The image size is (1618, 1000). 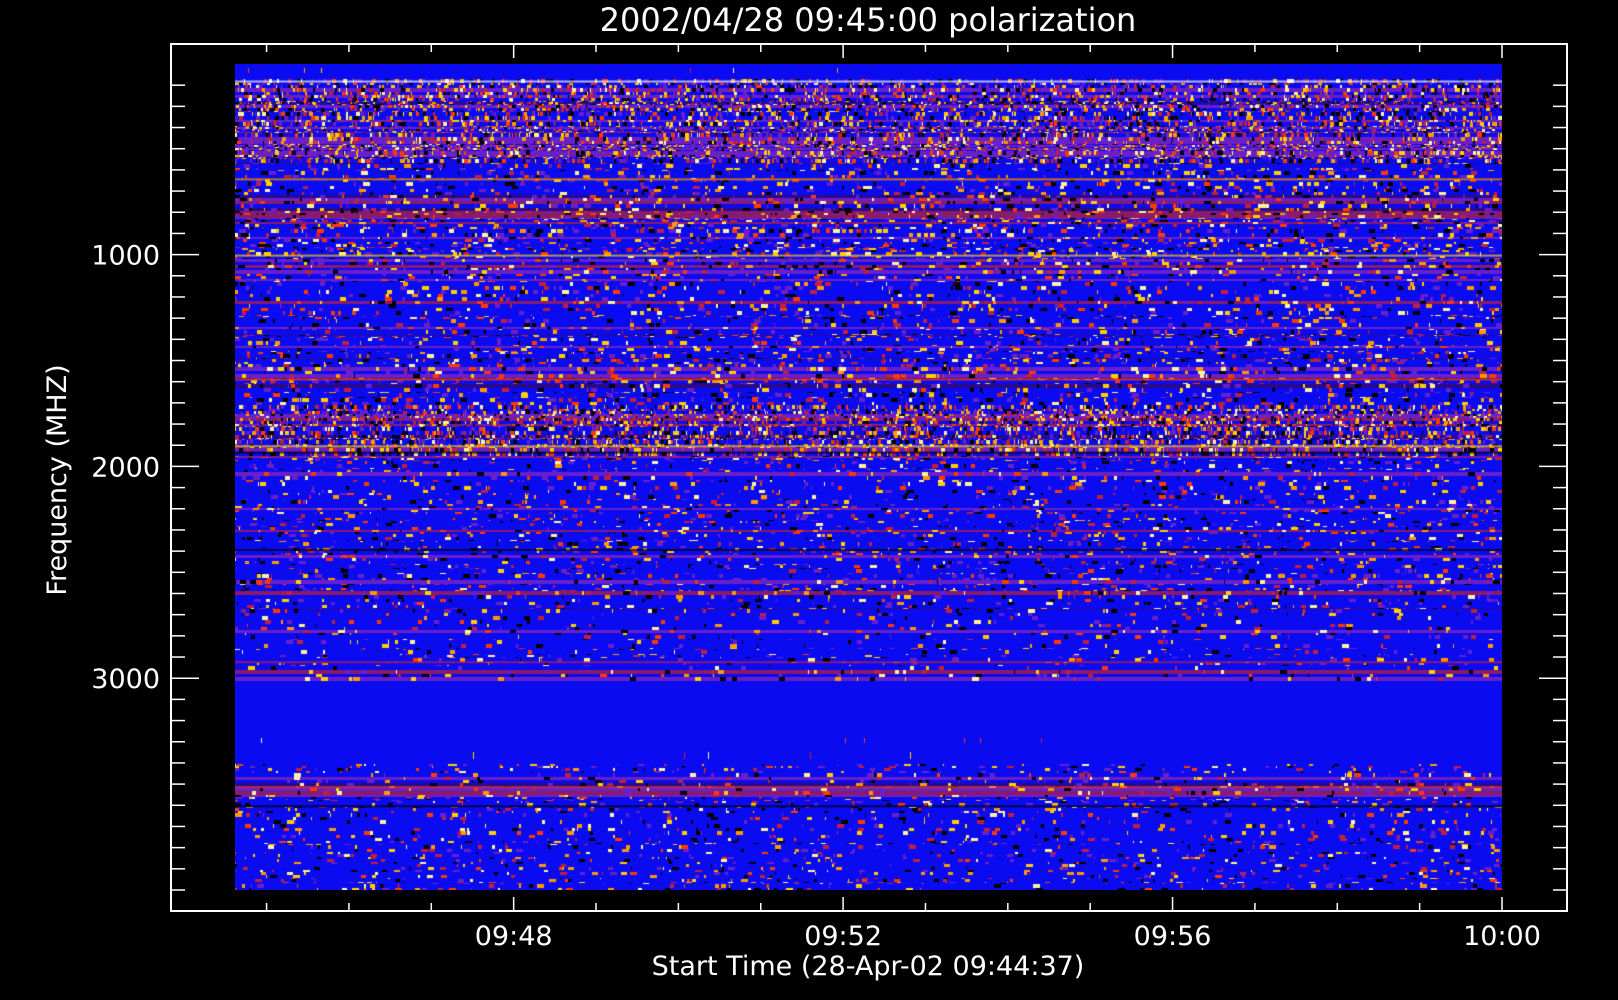 What do you see at coordinates (125, 679) in the screenshot?
I see `y-tick-label: 3000` at bounding box center [125, 679].